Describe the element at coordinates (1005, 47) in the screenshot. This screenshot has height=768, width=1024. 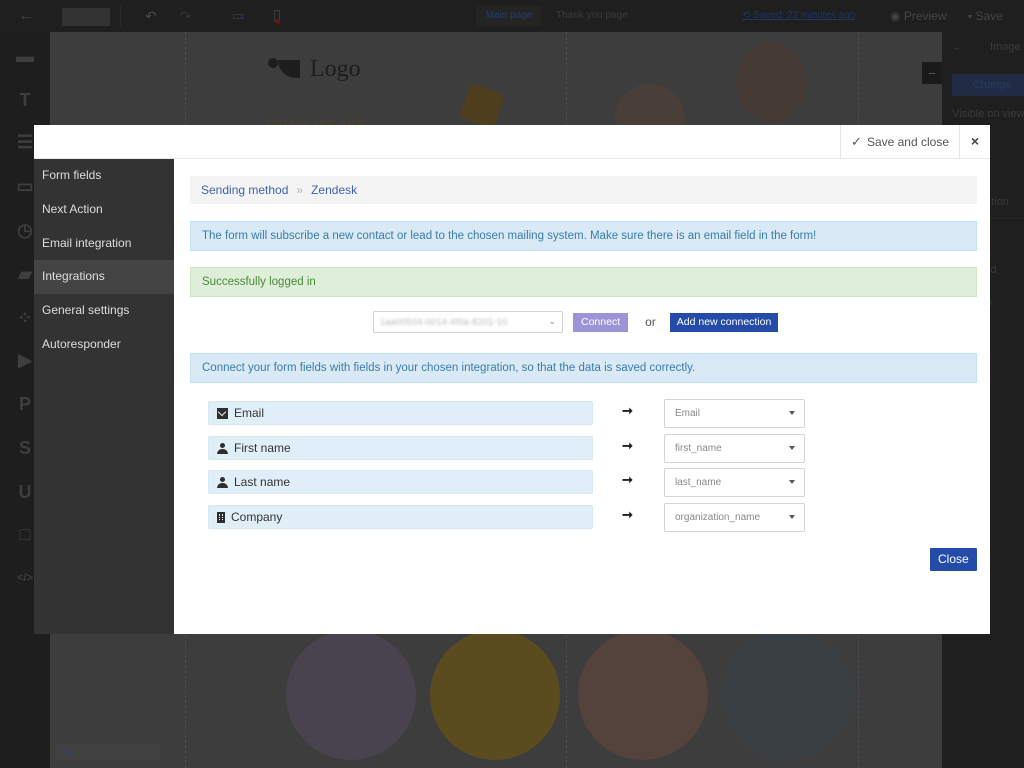
I see `panel-title: Image` at that location.